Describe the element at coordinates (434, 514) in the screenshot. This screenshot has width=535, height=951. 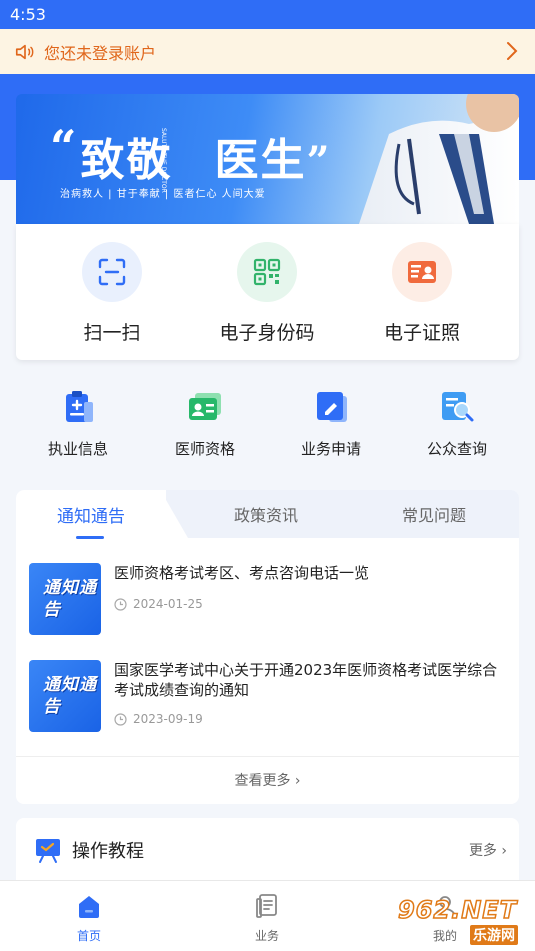
I see `tab-faq: 常见问题` at that location.